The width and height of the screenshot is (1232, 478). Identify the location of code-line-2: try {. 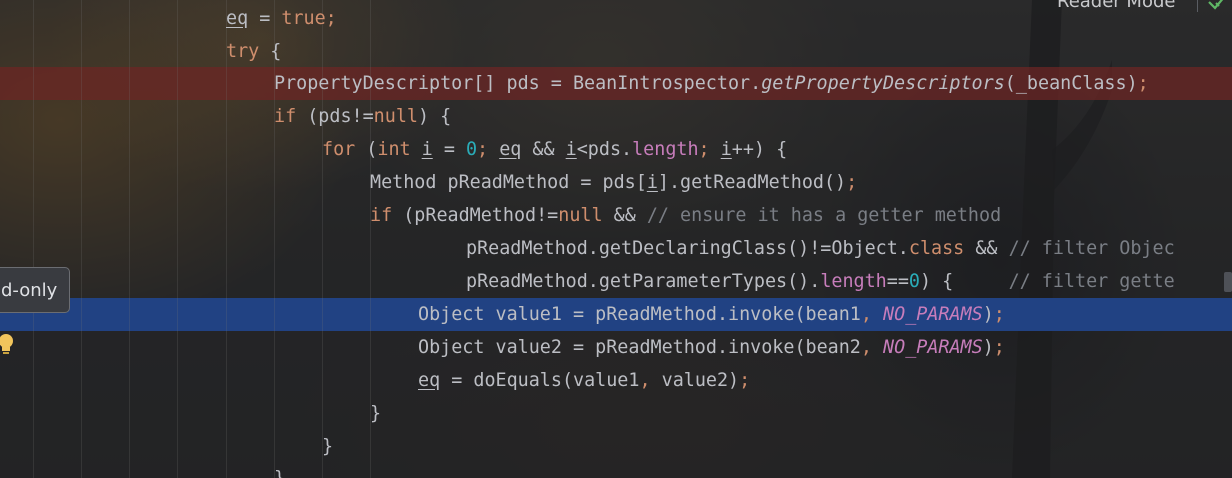
(253, 51).